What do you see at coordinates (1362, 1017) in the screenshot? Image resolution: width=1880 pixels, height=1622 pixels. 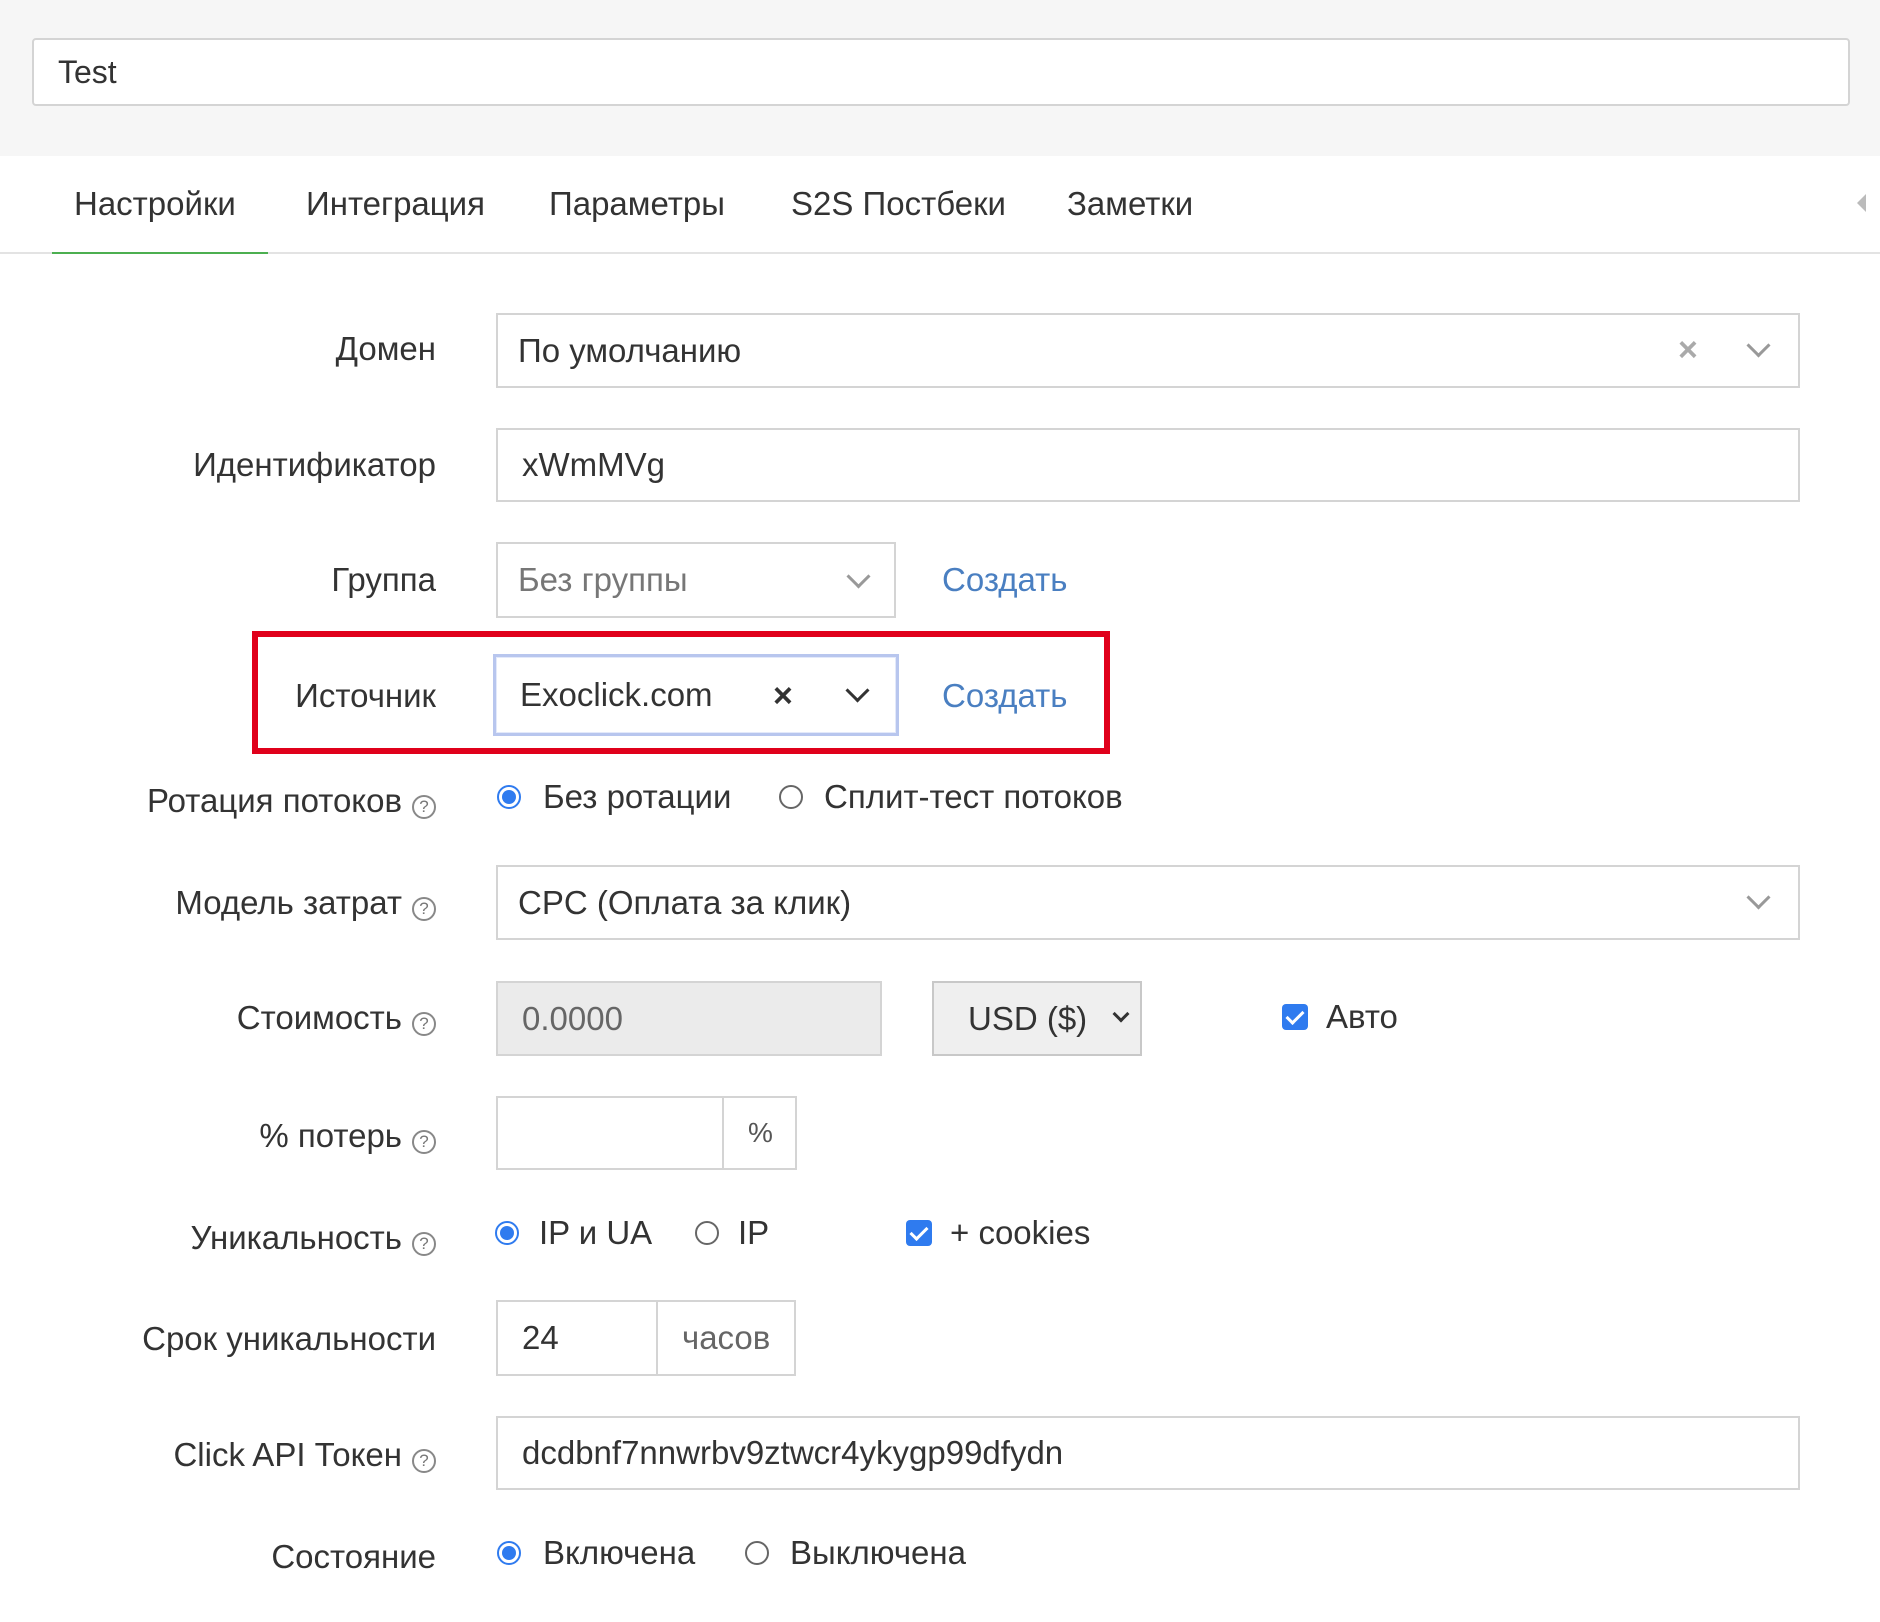 I see `auto-label: Авто` at bounding box center [1362, 1017].